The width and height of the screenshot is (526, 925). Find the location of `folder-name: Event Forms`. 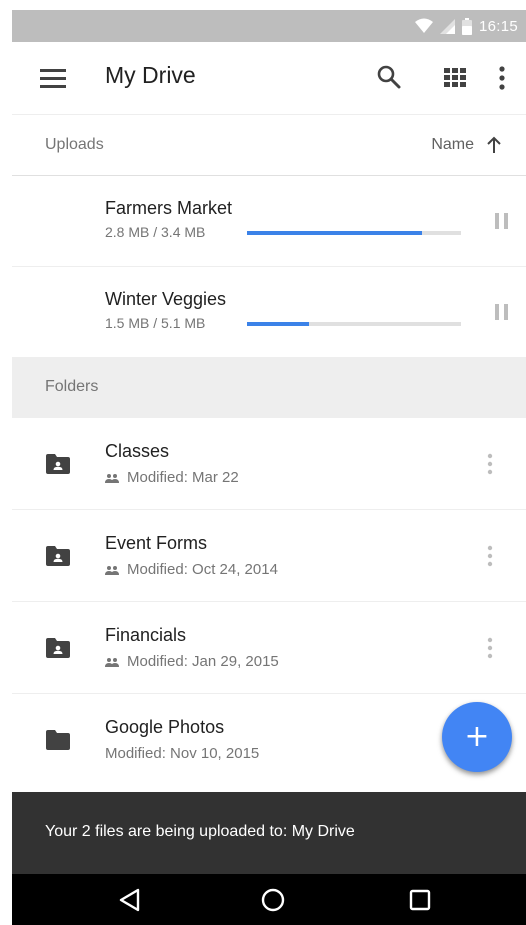

folder-name: Event Forms is located at coordinates (156, 543).